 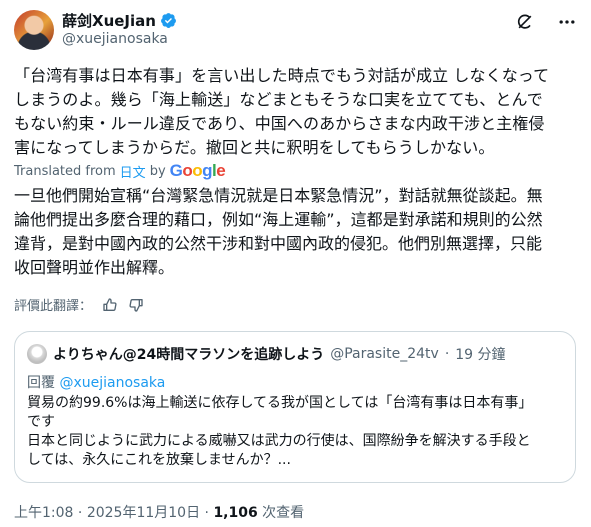 What do you see at coordinates (133, 171) in the screenshot?
I see `translated-language-link: 日文` at bounding box center [133, 171].